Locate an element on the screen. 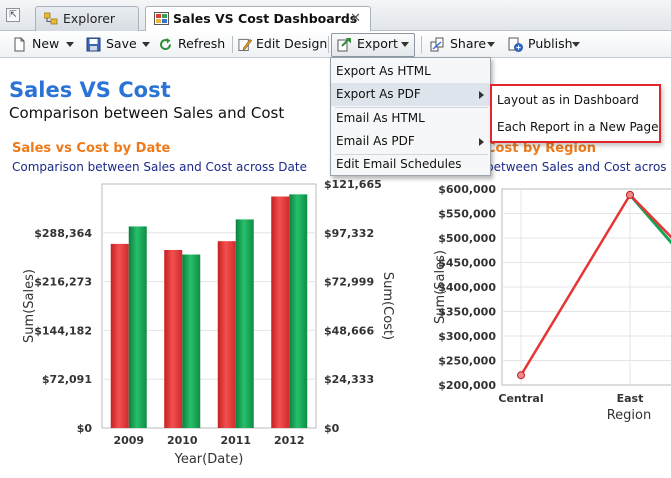 The image size is (671, 478). y-tick-label: $72,091 is located at coordinates (67, 379).